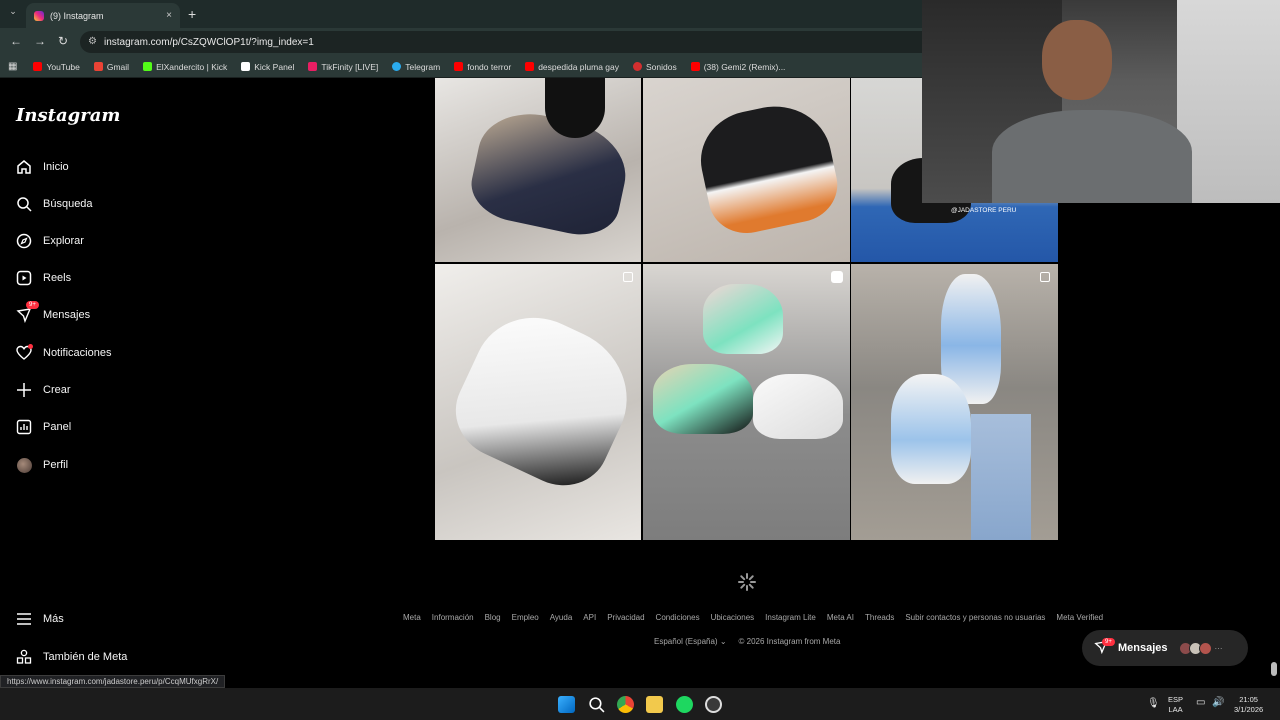 This screenshot has width=1280, height=720. I want to click on messages-floating-button: 9+ Mensajes ···, so click(1165, 648).